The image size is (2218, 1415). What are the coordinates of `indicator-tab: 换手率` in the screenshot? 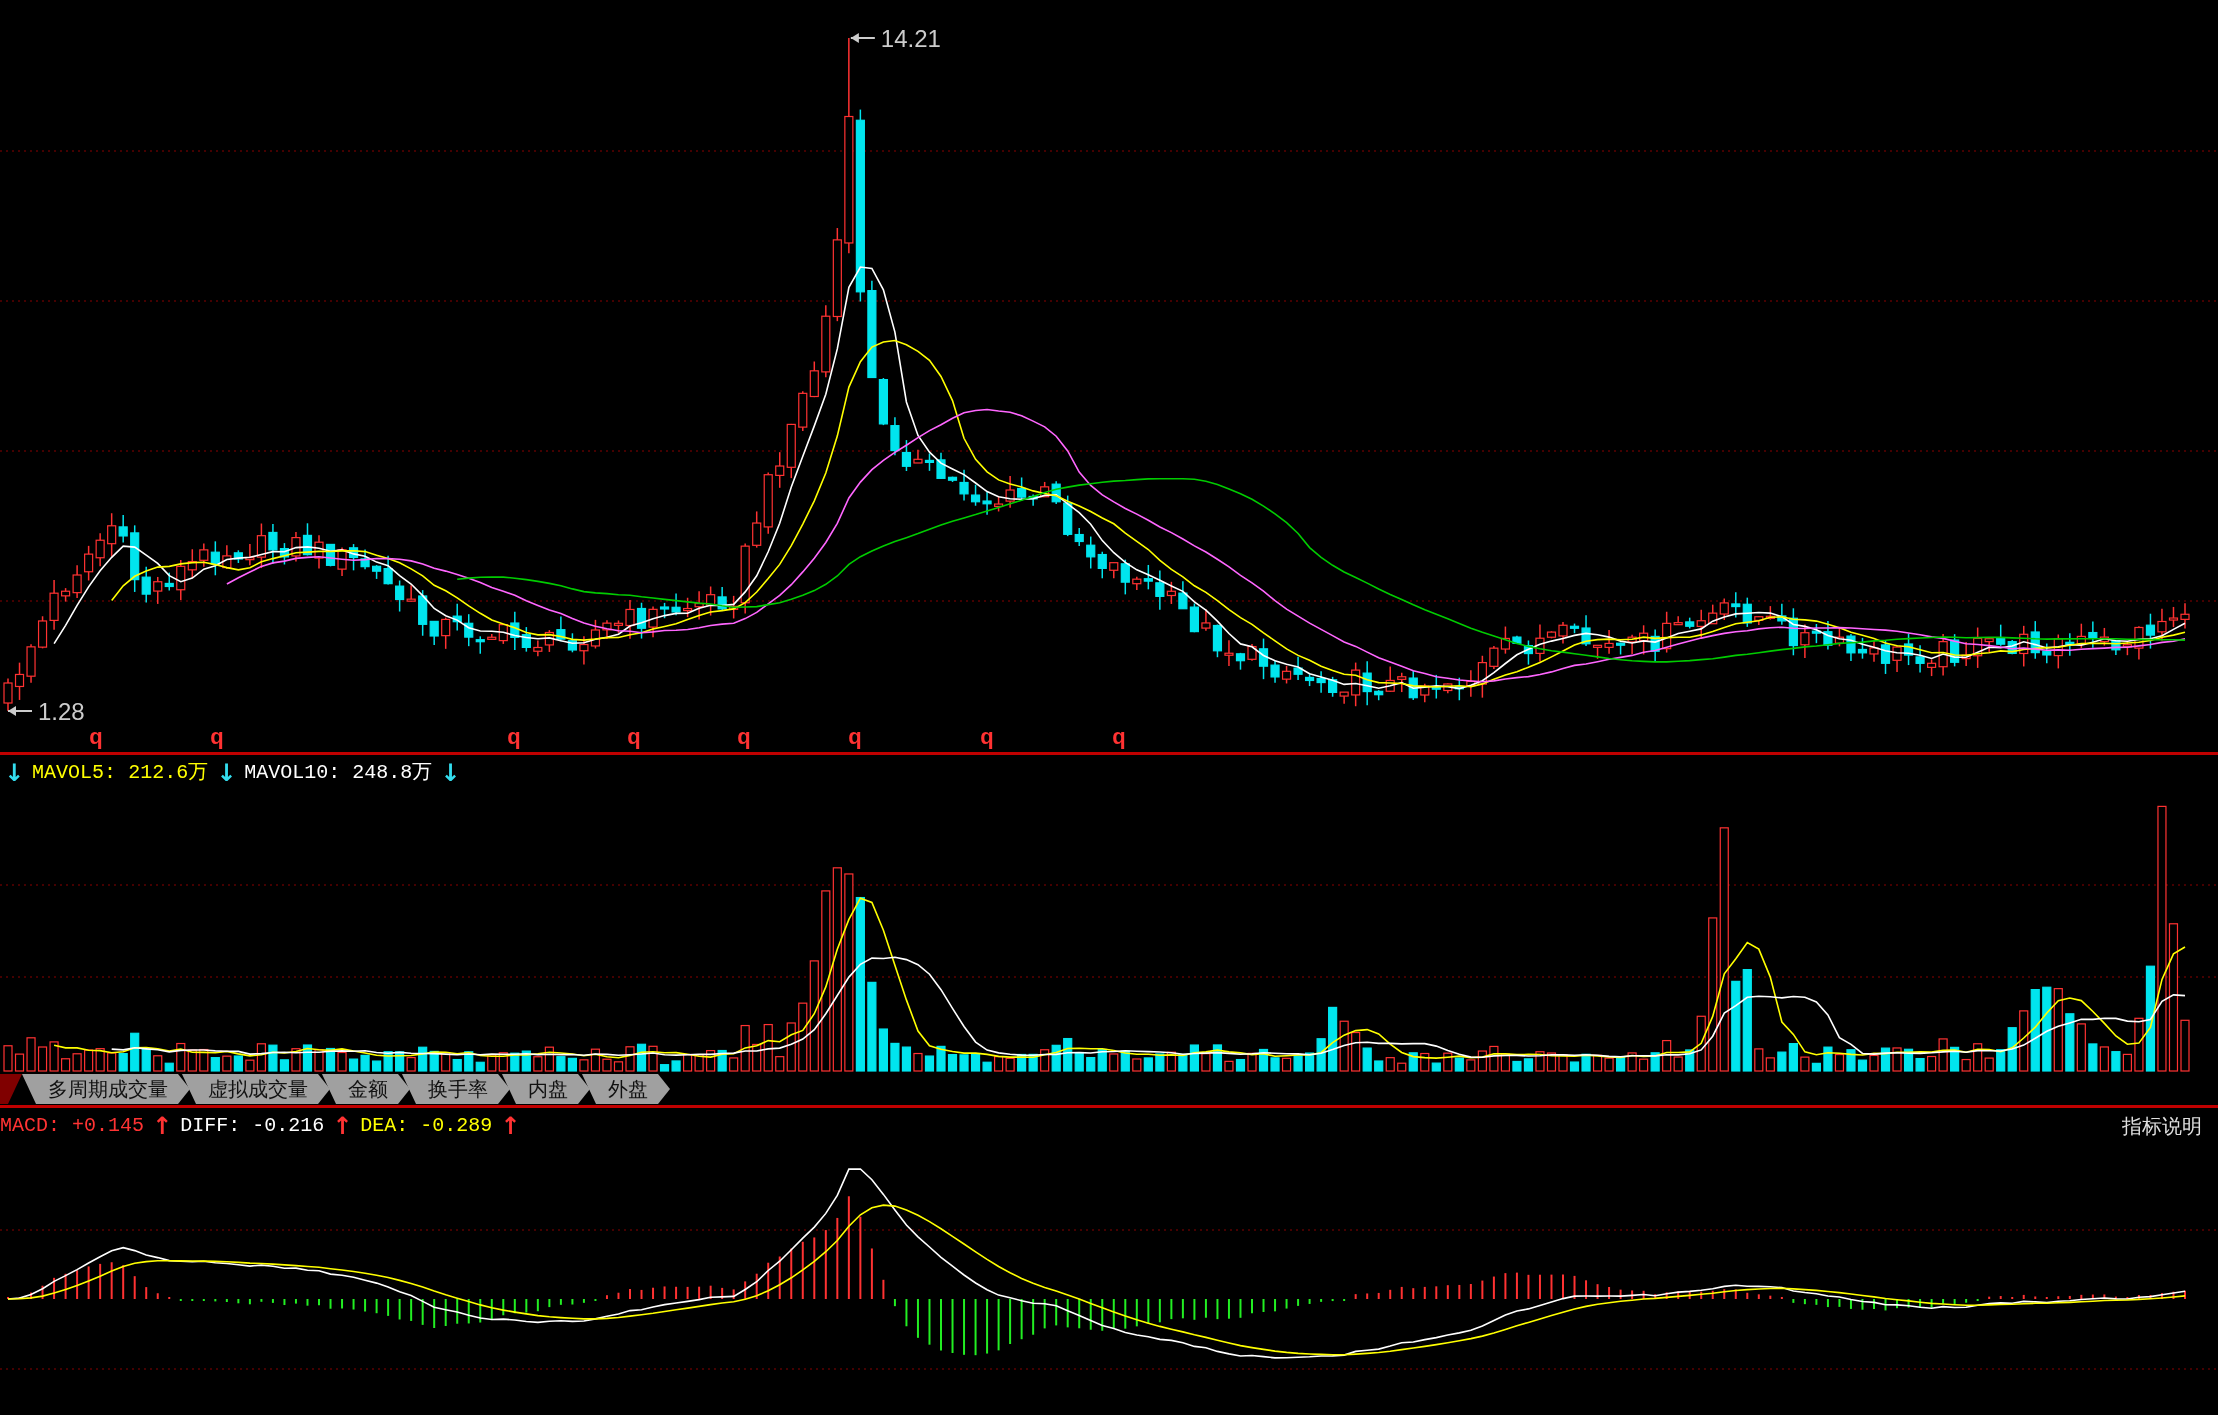 It's located at (456, 1089).